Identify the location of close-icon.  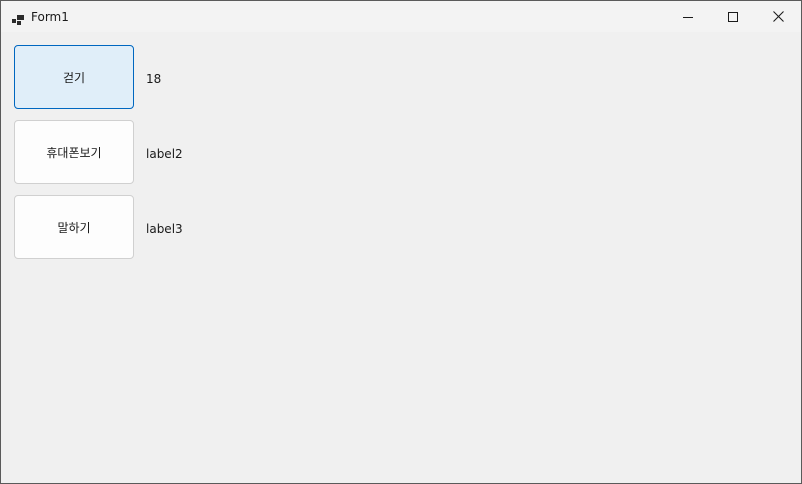
(778, 16).